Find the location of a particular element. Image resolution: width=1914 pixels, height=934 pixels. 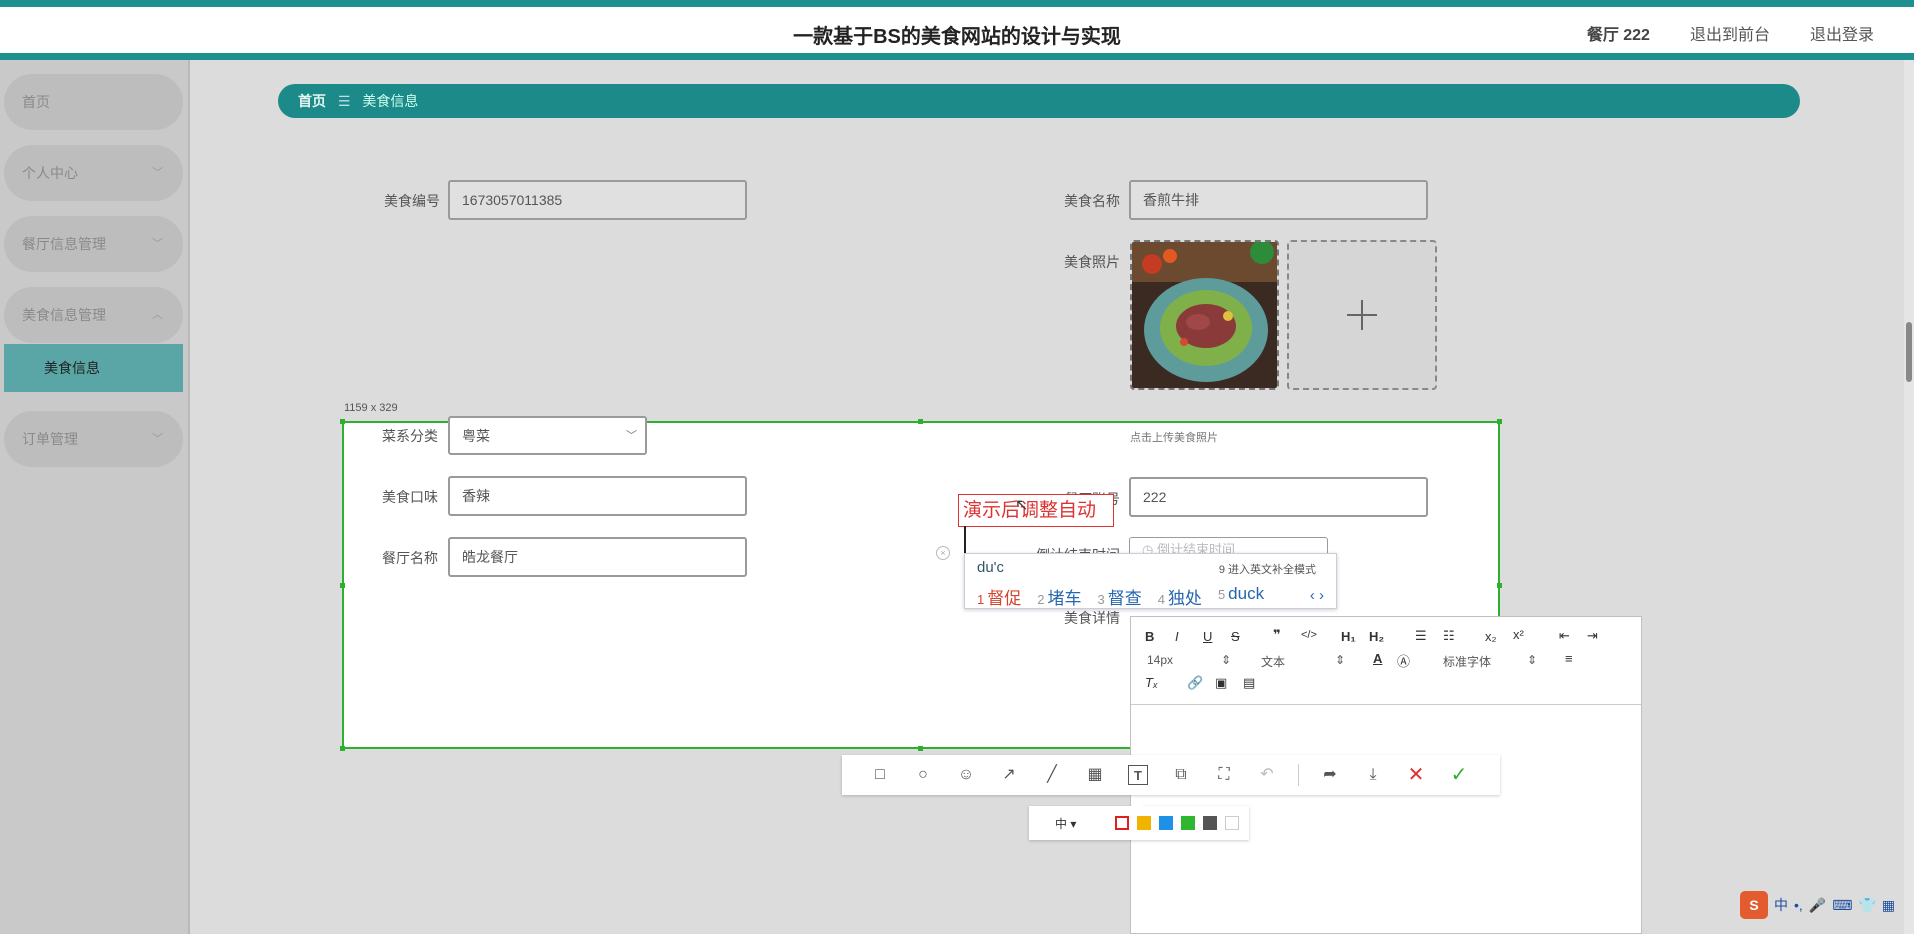

color-swatch-yellow is located at coordinates (1144, 823).